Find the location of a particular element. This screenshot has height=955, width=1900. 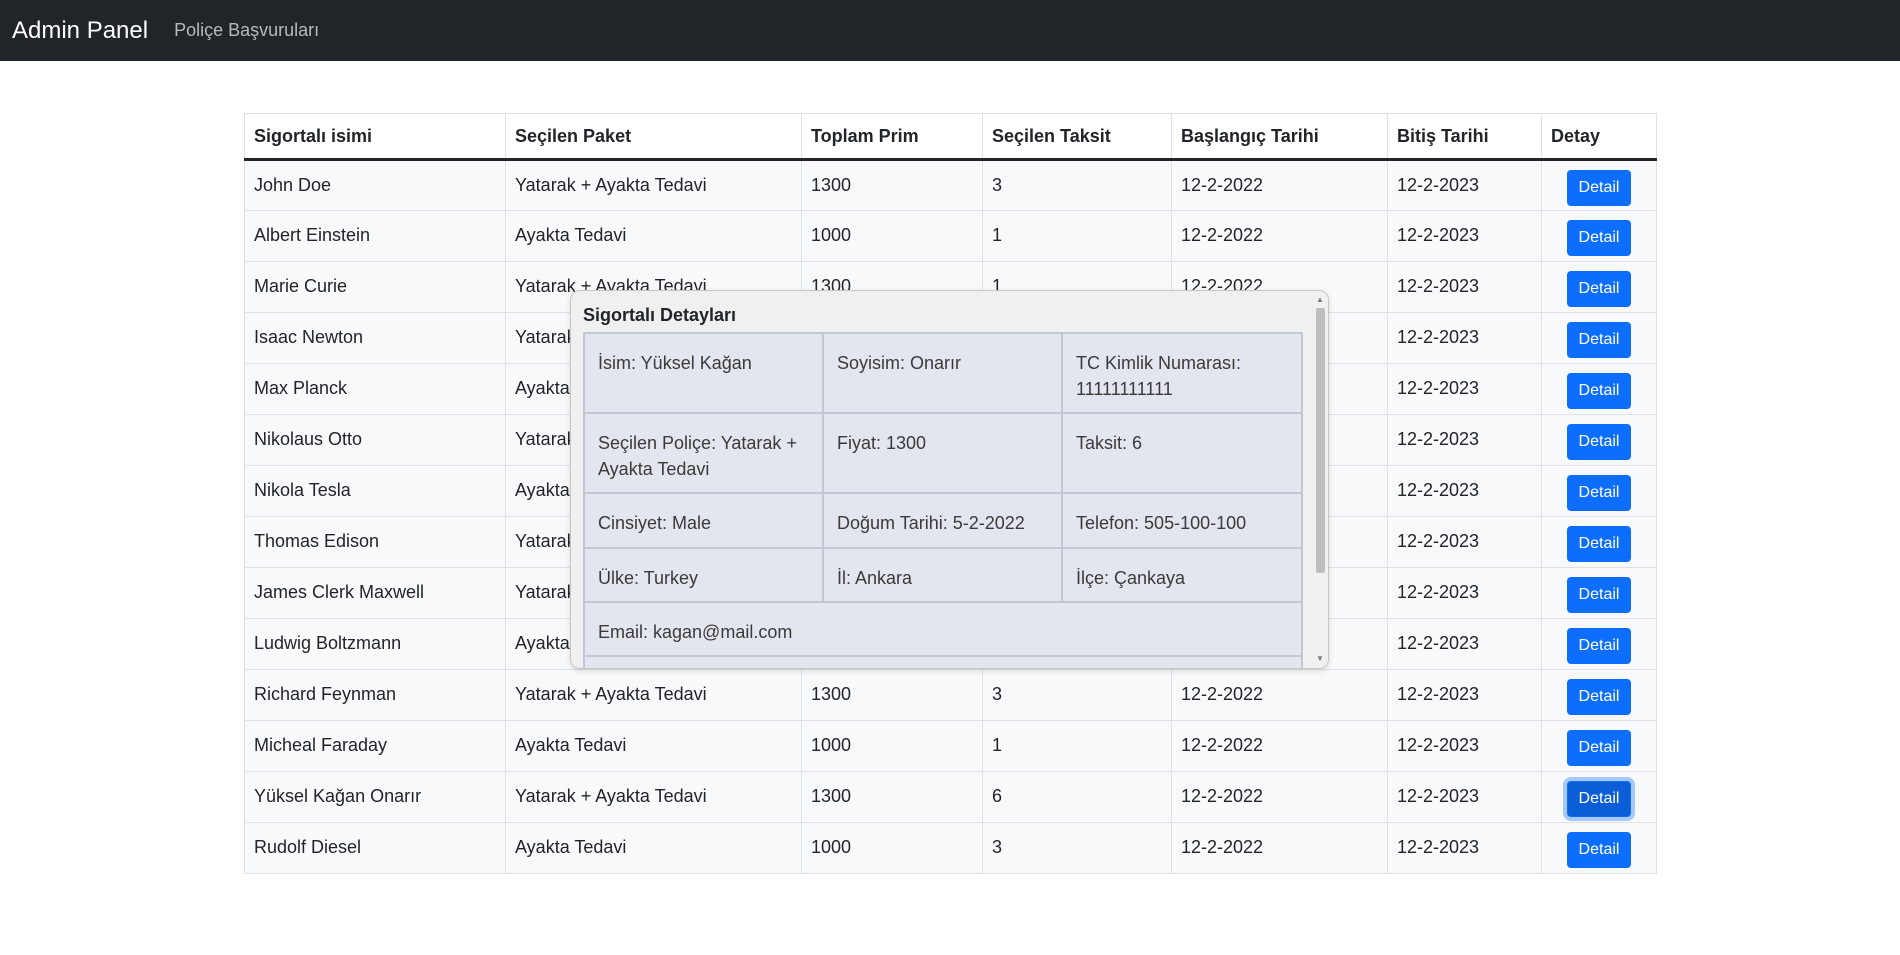

scrollbar-thumb is located at coordinates (1320, 440).